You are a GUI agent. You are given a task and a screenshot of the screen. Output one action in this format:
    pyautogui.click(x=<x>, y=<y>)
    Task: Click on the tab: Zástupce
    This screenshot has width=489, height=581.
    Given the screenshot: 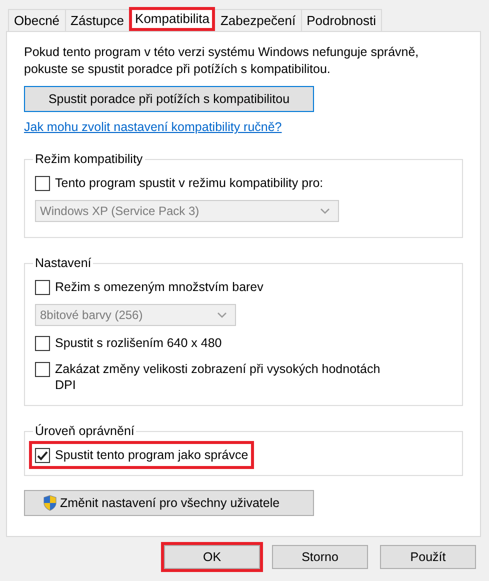 What is the action you would take?
    pyautogui.click(x=97, y=20)
    